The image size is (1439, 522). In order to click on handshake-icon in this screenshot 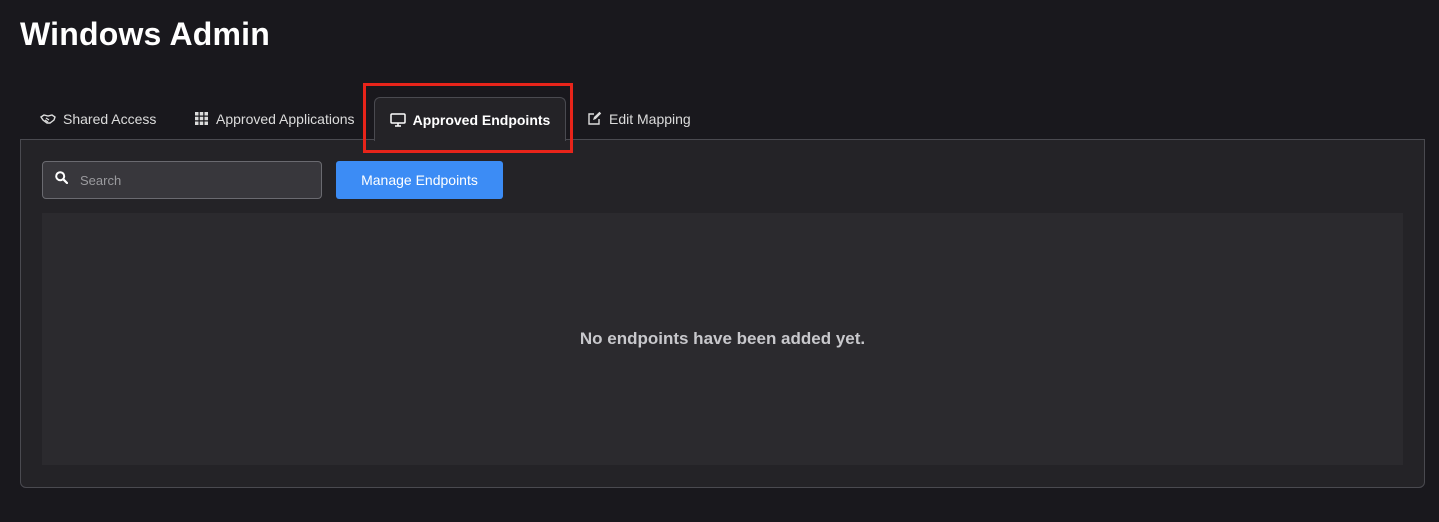, I will do `click(48, 119)`.